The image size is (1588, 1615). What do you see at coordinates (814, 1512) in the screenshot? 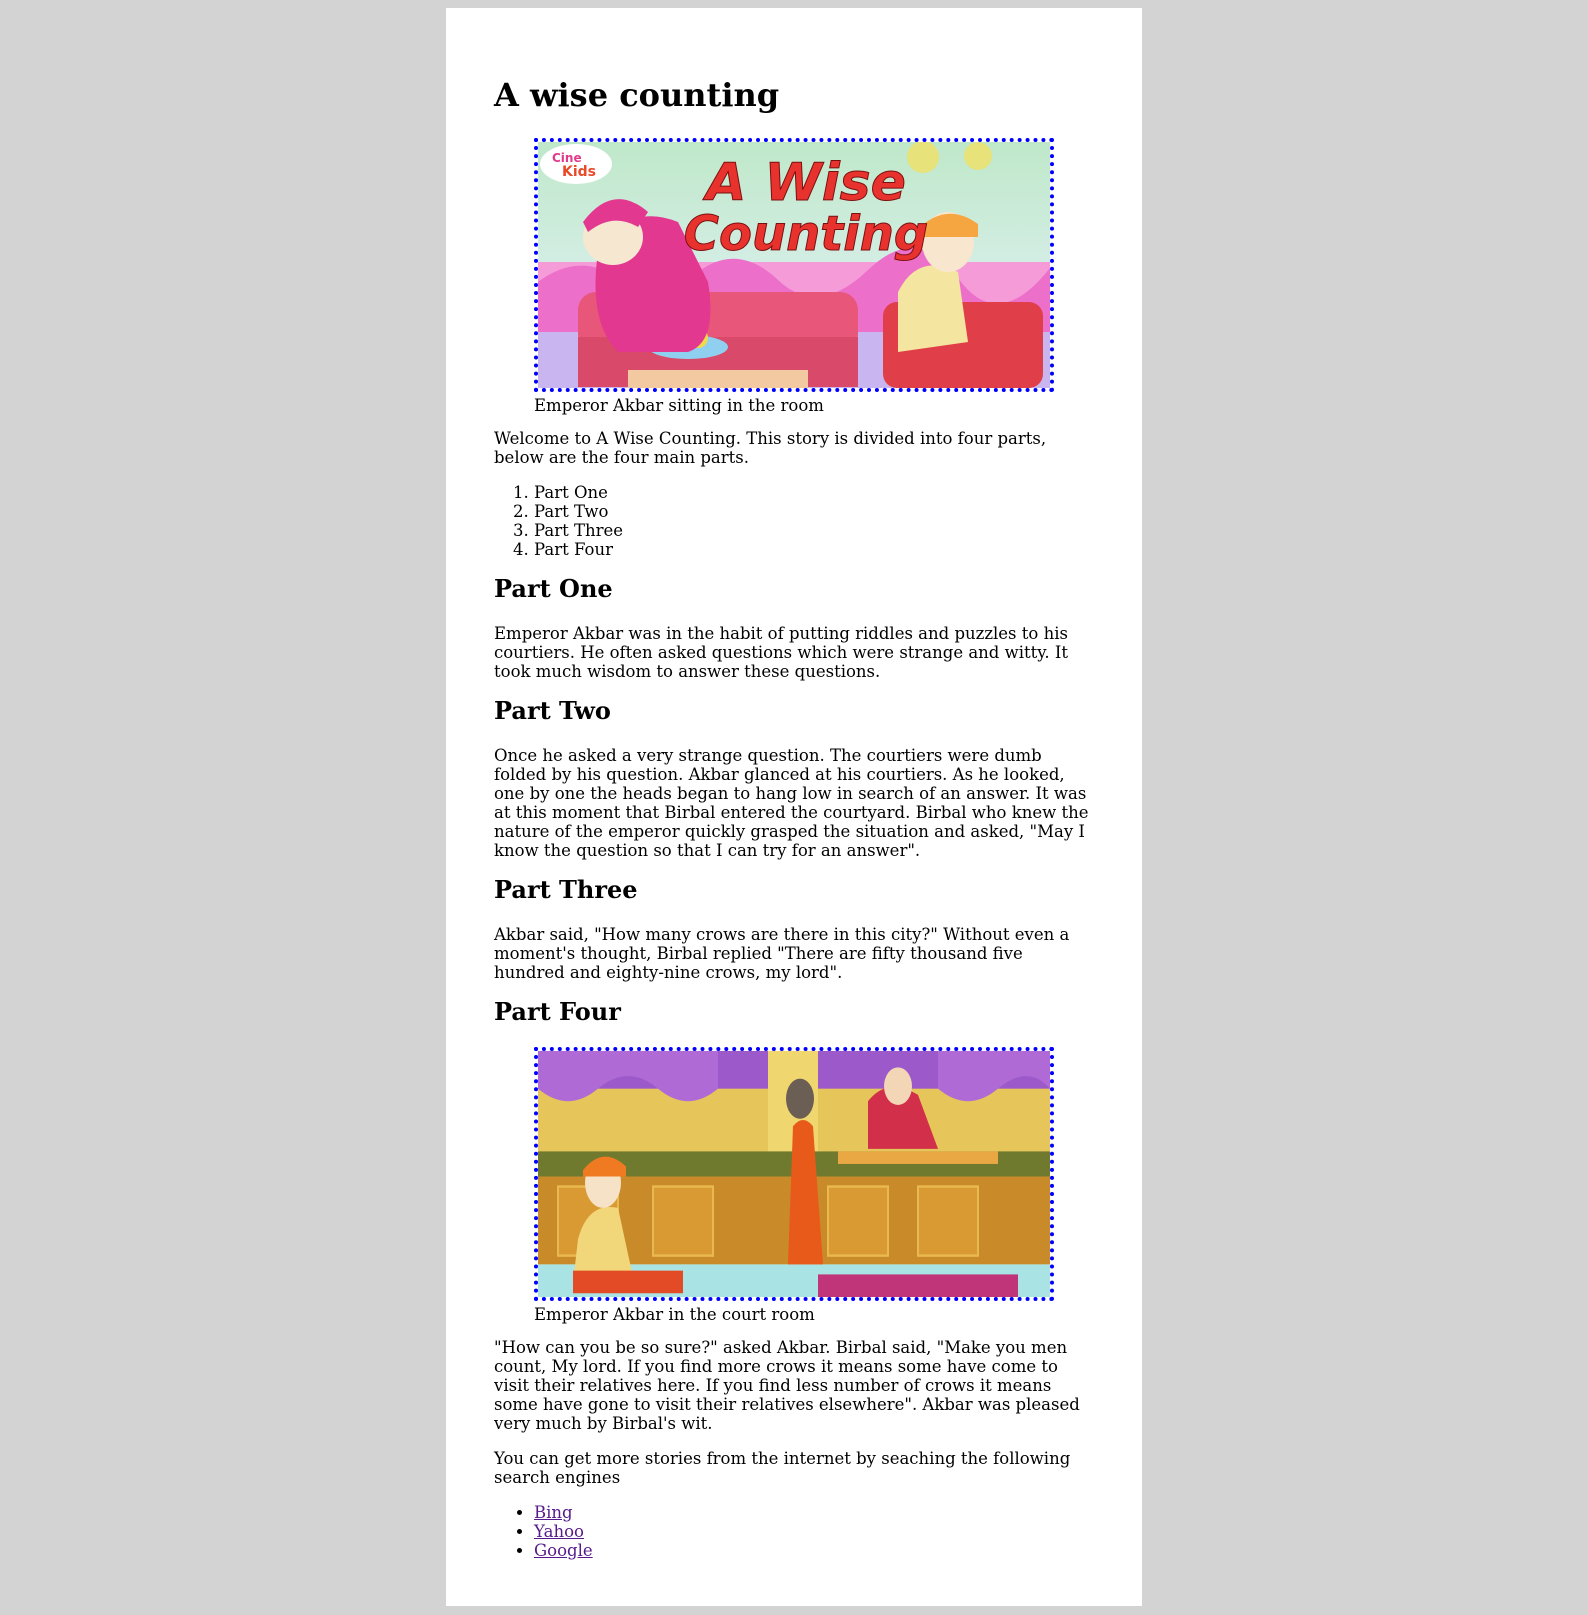
I see `list-item: Bing` at bounding box center [814, 1512].